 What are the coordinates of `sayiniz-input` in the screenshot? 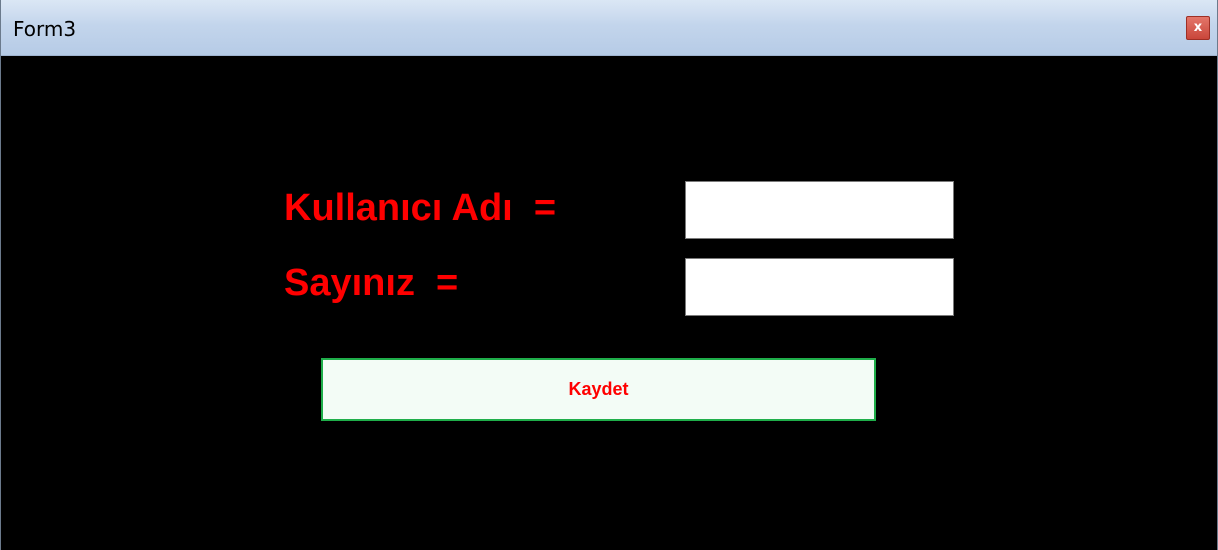 It's located at (819, 287).